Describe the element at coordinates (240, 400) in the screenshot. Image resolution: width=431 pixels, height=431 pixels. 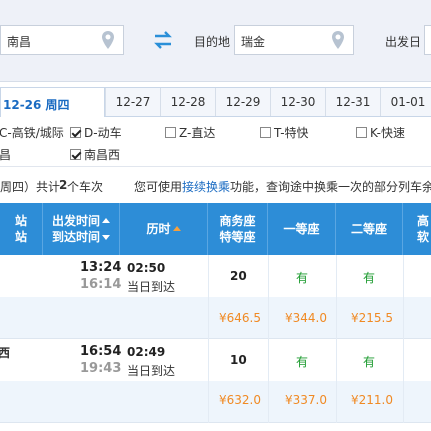
I see `price-business: ¥632.0` at that location.